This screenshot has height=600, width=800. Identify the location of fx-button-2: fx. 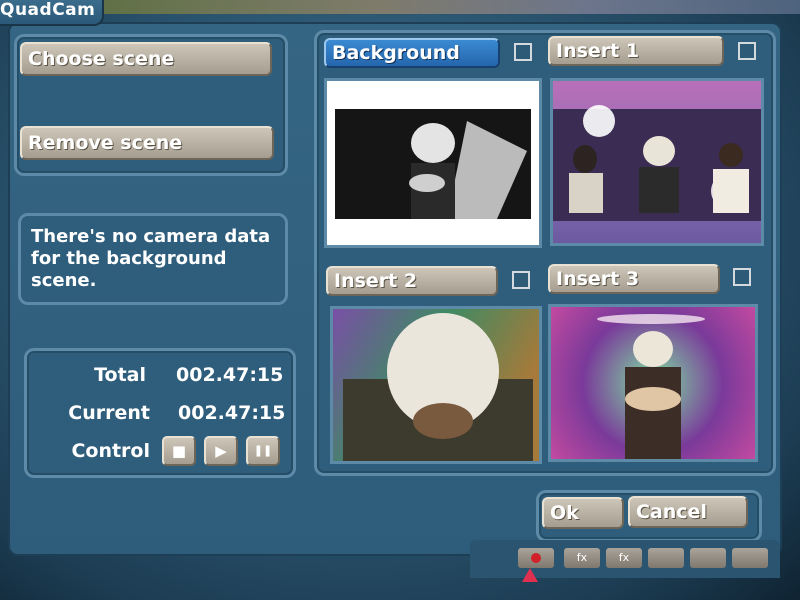
(624, 558).